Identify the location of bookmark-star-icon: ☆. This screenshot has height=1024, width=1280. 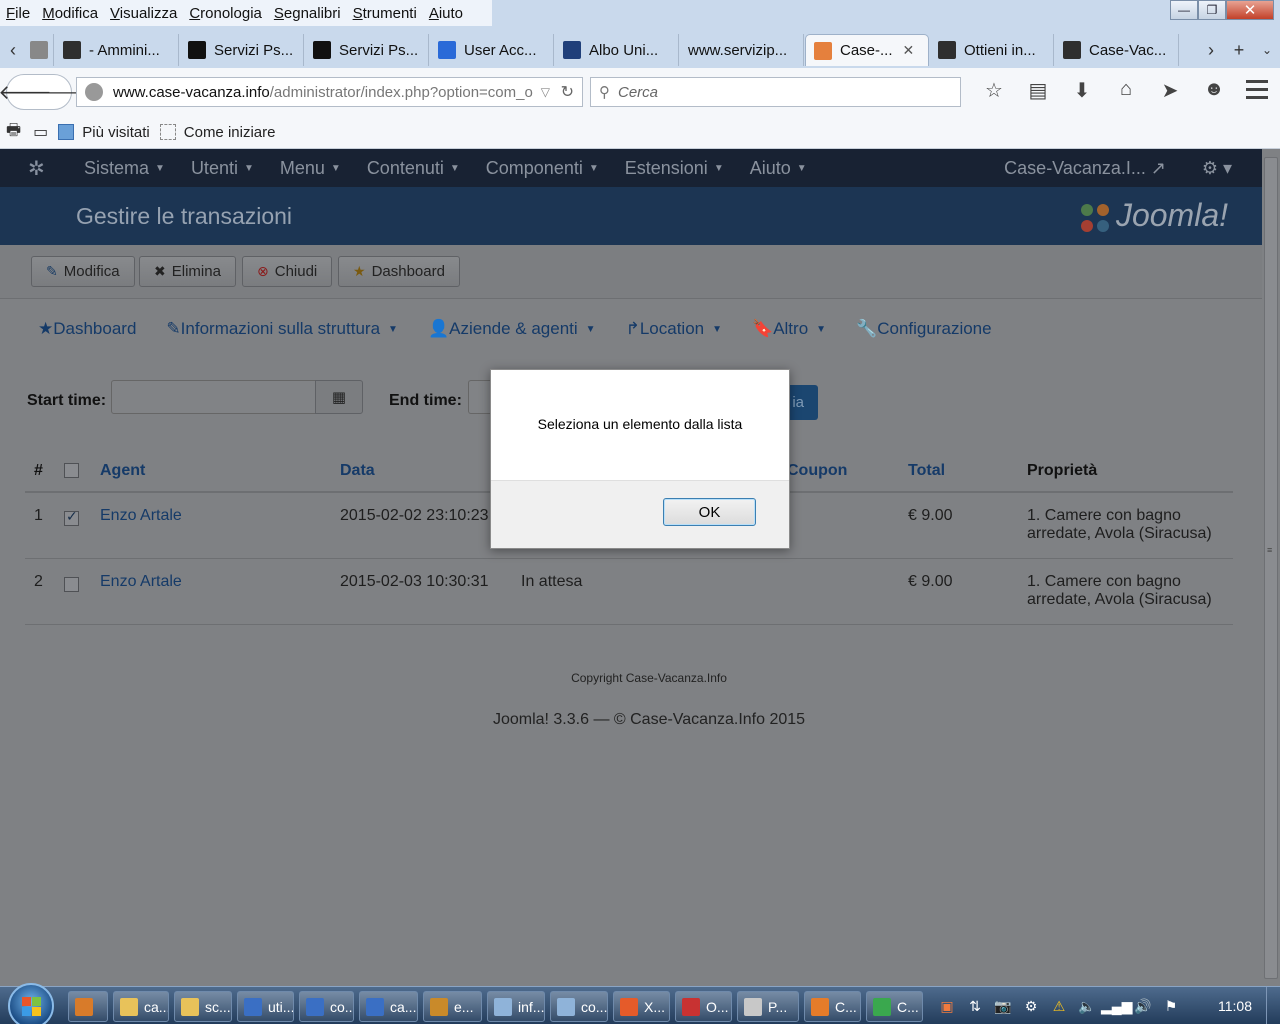
(994, 90).